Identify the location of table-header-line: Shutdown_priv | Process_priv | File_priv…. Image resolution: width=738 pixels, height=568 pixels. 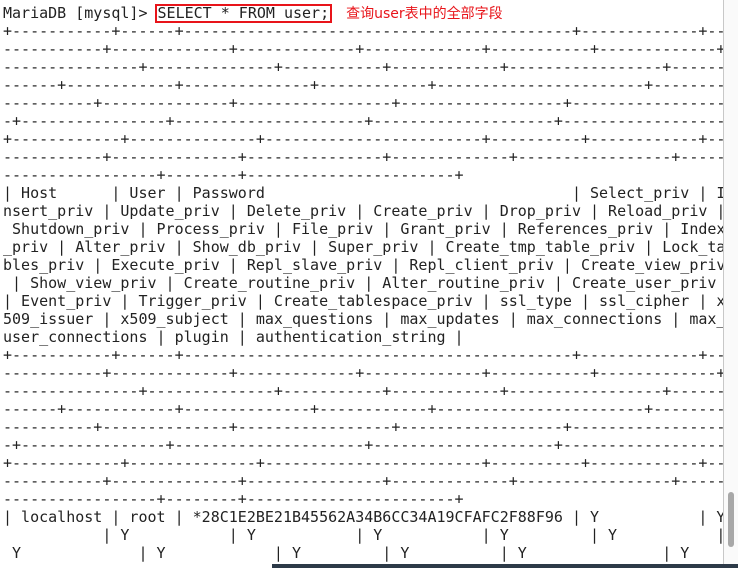
(364, 229).